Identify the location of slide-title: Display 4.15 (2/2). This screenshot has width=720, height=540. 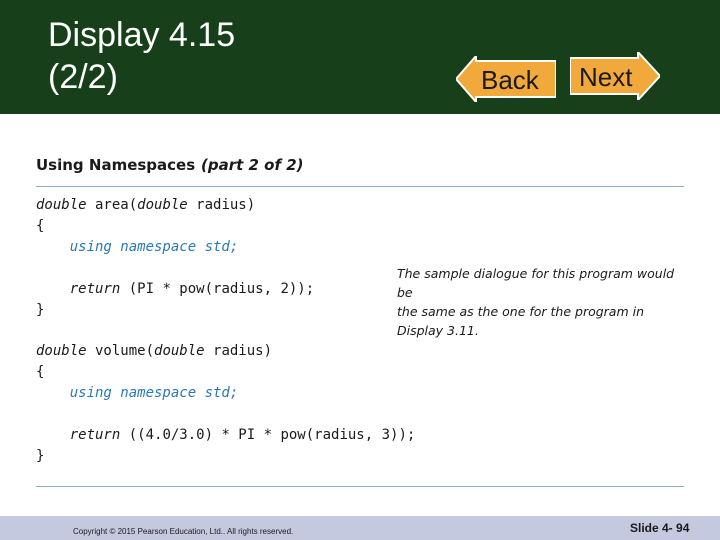
(142, 56).